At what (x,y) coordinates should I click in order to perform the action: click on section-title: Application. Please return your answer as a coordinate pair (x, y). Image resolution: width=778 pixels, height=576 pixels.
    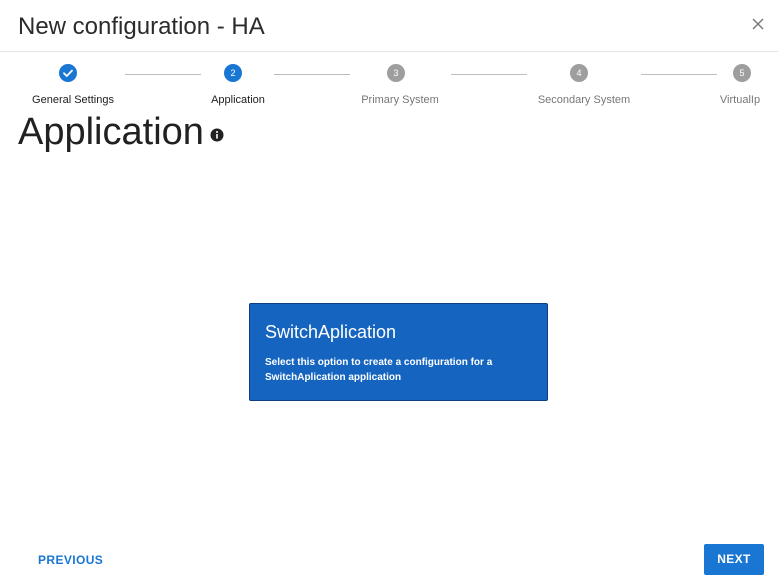
    Looking at the image, I should click on (111, 132).